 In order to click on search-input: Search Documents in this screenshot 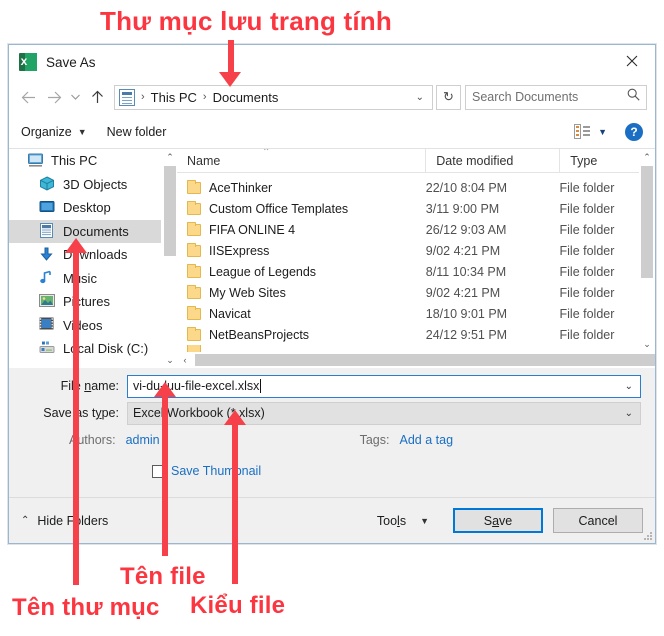, I will do `click(556, 97)`.